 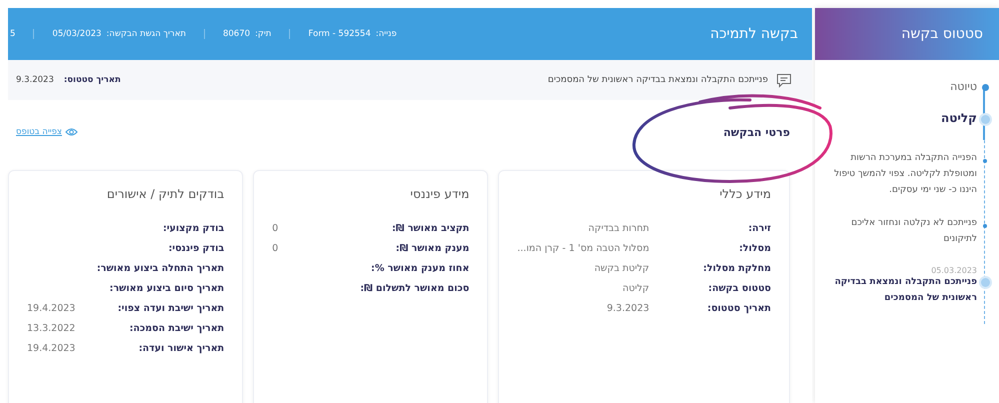 I want to click on timeline-date: 05.03.2023, so click(x=953, y=270).